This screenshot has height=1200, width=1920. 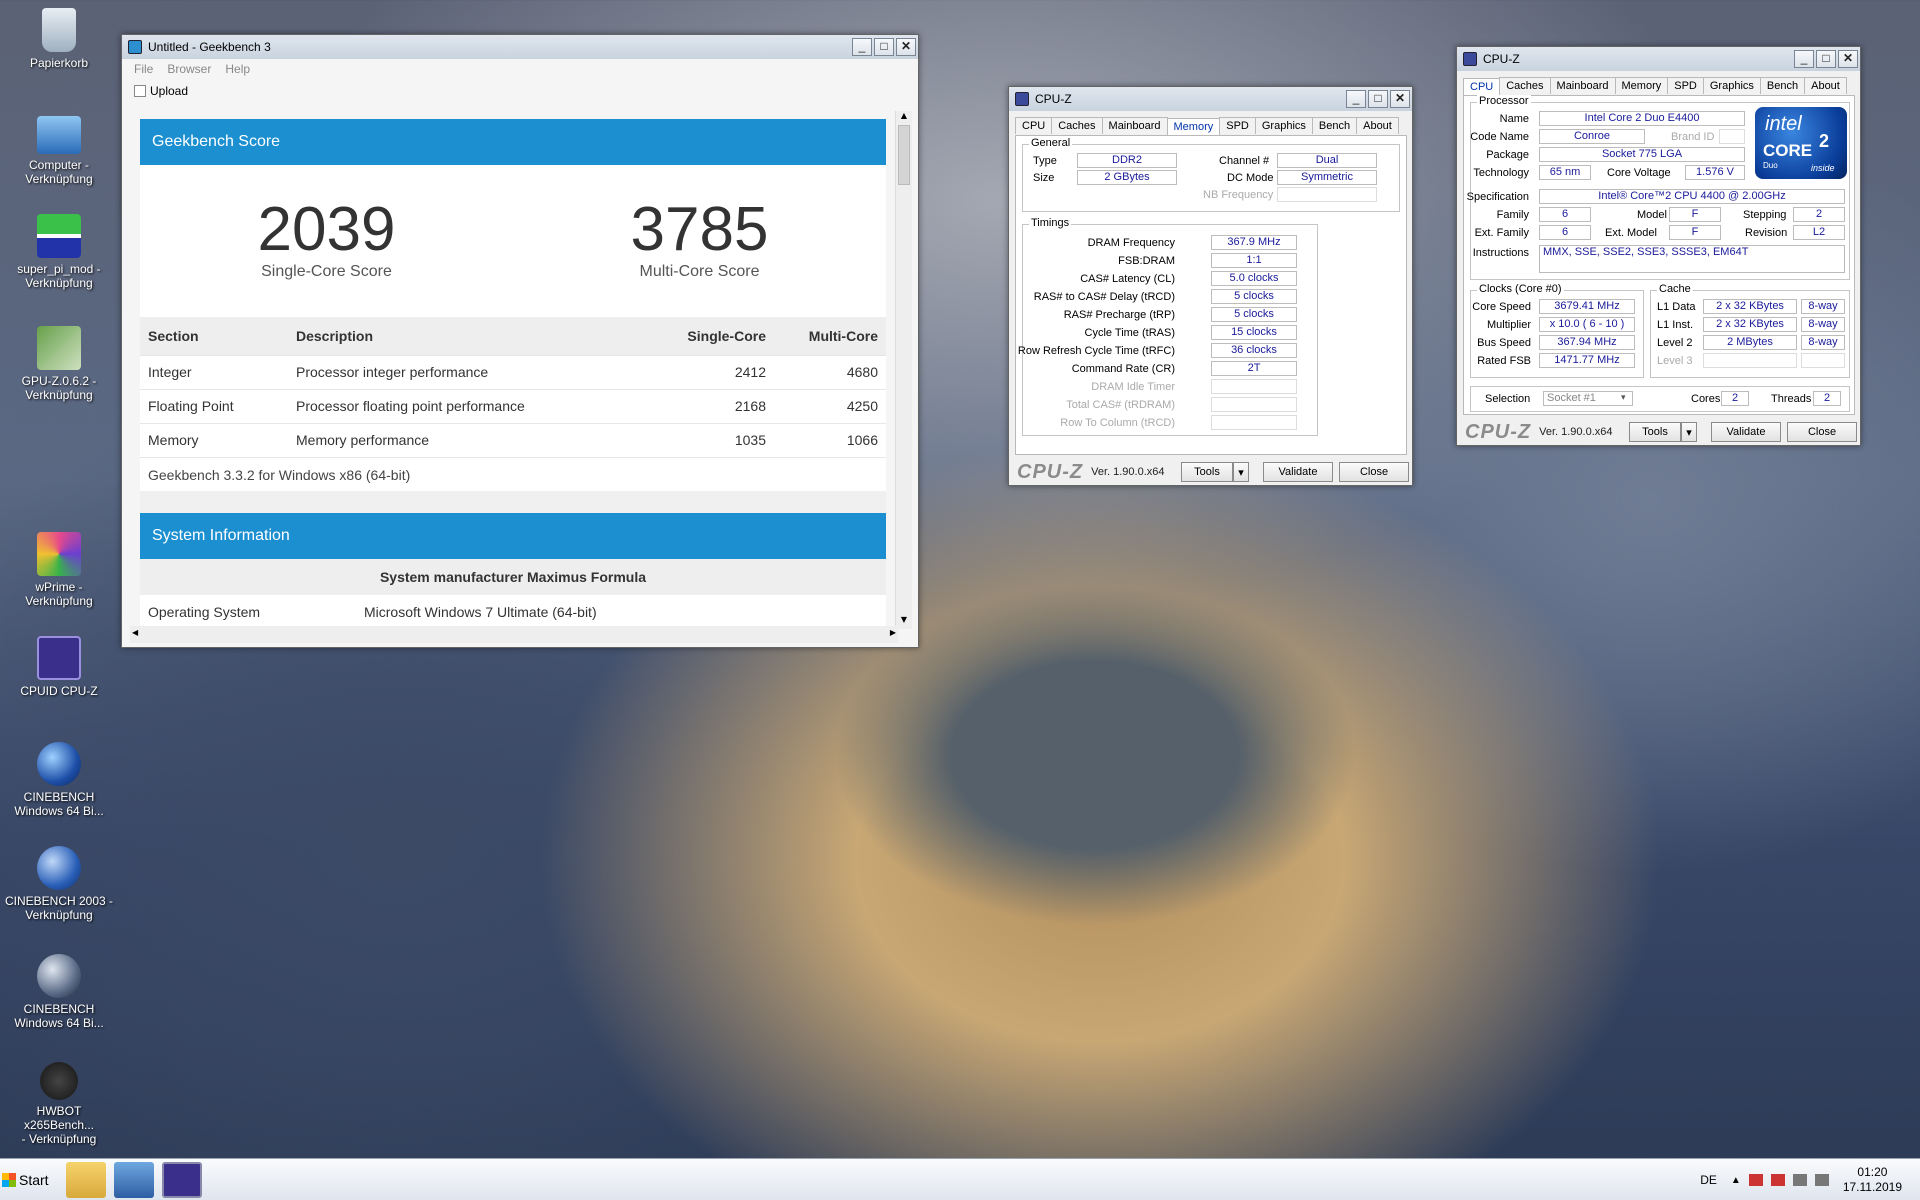 What do you see at coordinates (1675, 343) in the screenshot?
I see `level2-label: Level 2` at bounding box center [1675, 343].